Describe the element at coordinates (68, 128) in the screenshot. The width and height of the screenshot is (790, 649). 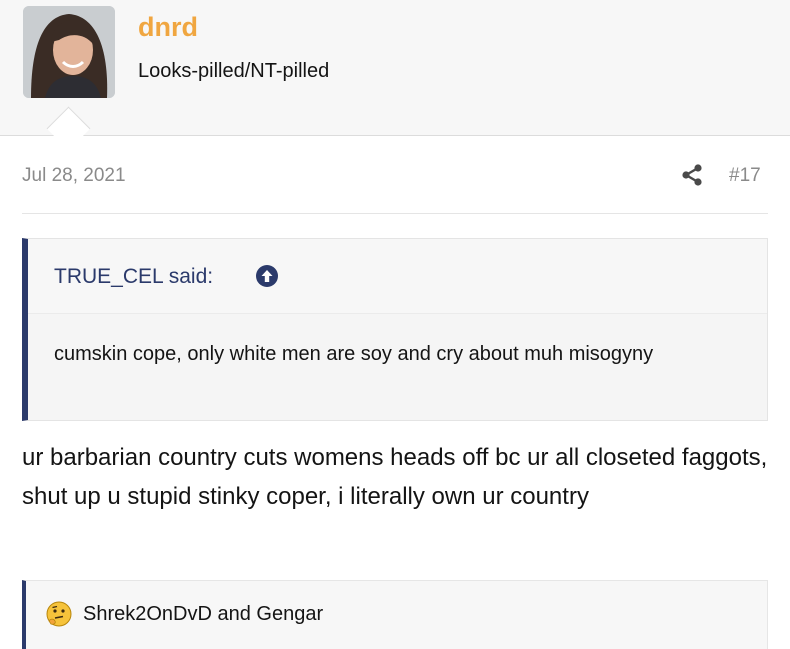
I see `header-pointer-arrow` at that location.